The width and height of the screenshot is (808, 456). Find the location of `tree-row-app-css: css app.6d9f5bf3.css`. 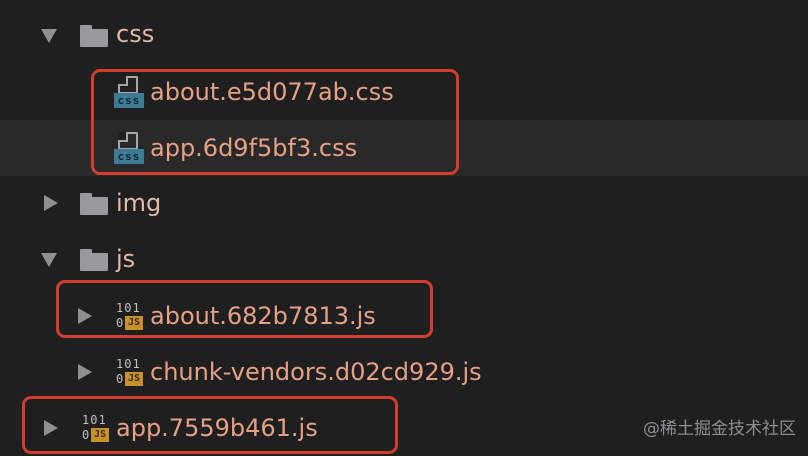

tree-row-app-css: css app.6d9f5bf3.css is located at coordinates (404, 148).